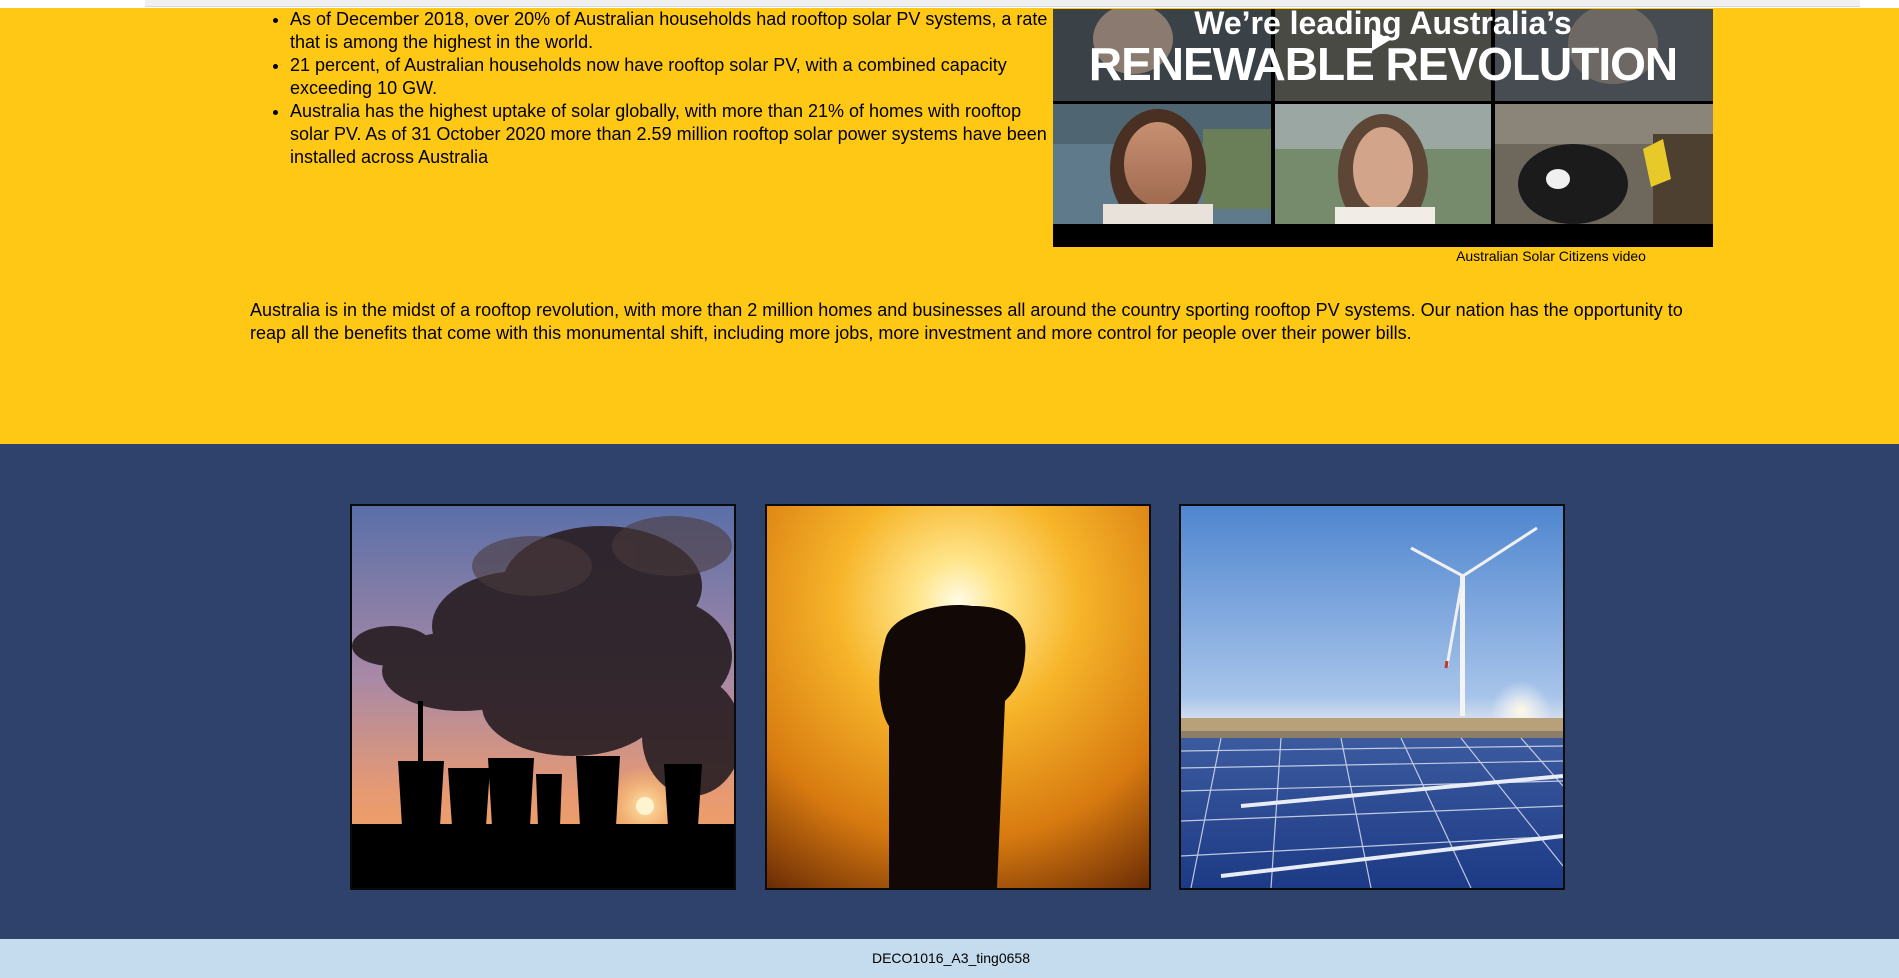 This screenshot has height=978, width=1899. What do you see at coordinates (1551, 256) in the screenshot?
I see `video-caption: Australian Solar Citizens video` at bounding box center [1551, 256].